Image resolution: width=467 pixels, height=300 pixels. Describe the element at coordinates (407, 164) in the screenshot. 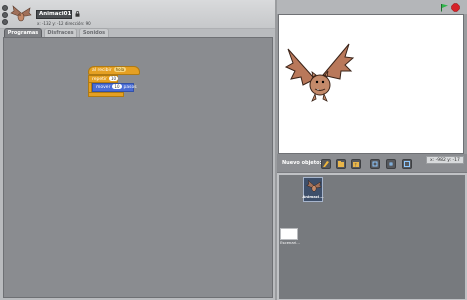

I see `presentation-mode-button` at that location.